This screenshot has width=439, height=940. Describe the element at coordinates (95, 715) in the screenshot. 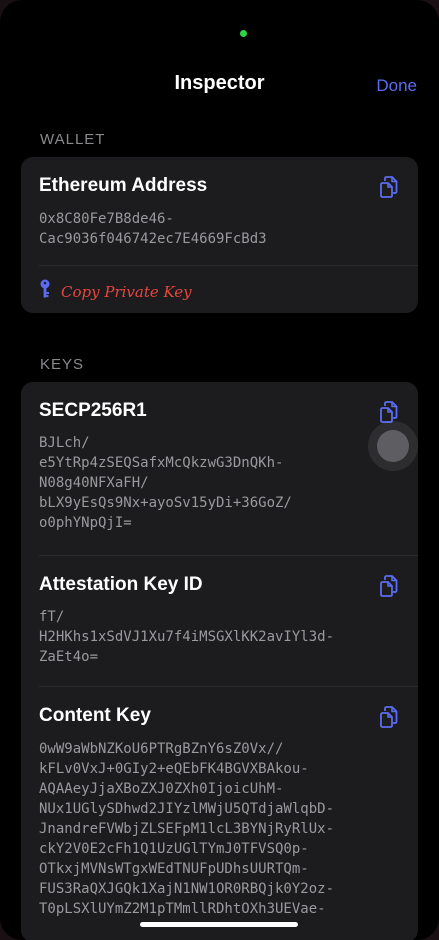

I see `key-title: Content Key` at that location.